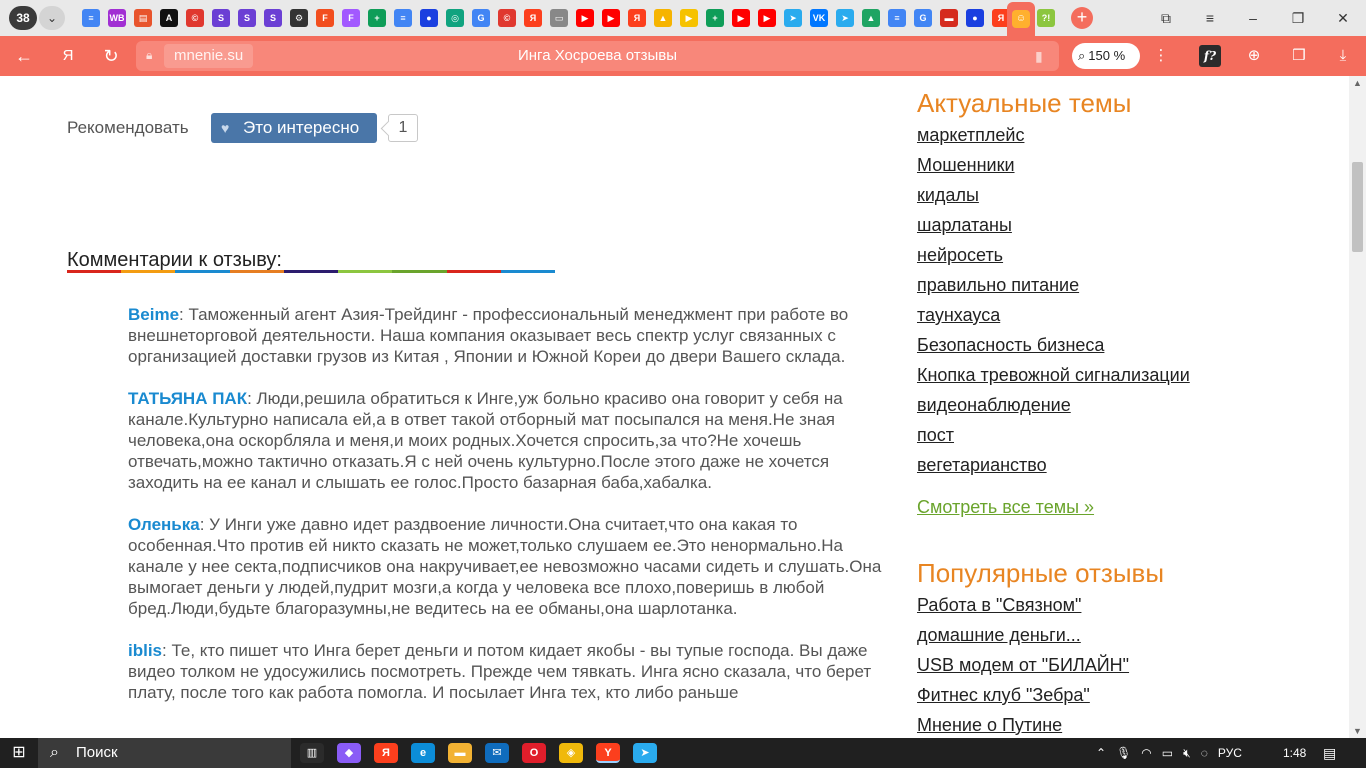 The width and height of the screenshot is (1366, 768). What do you see at coordinates (1210, 56) in the screenshot?
I see `fx-extension-icon: f?` at bounding box center [1210, 56].